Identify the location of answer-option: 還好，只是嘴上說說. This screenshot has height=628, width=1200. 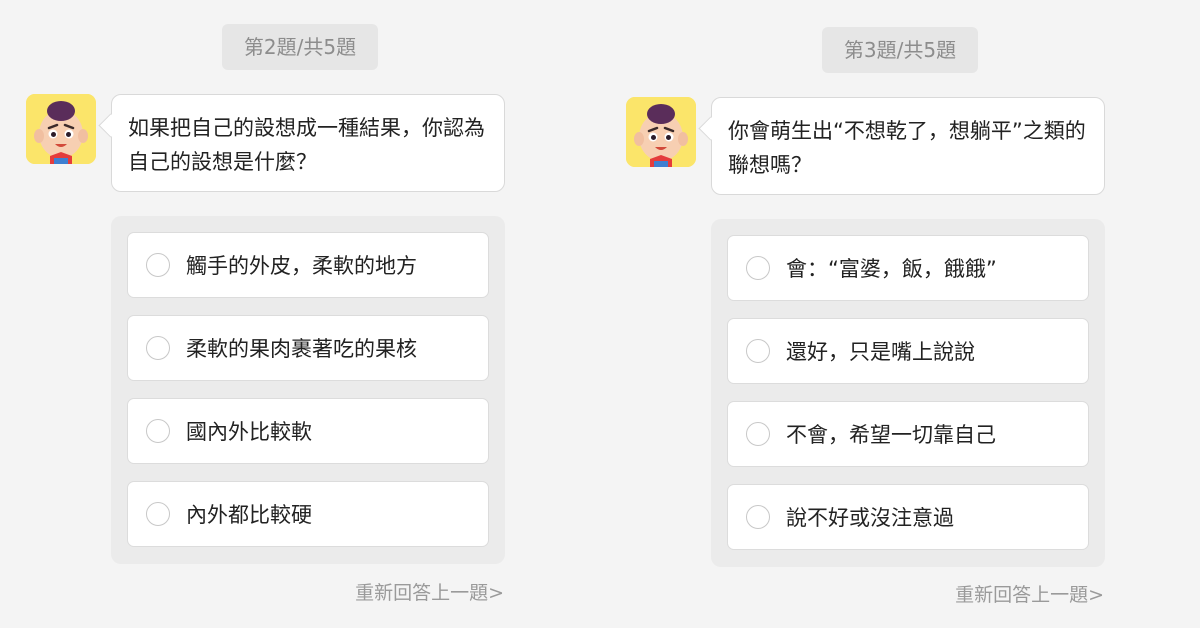
(908, 351).